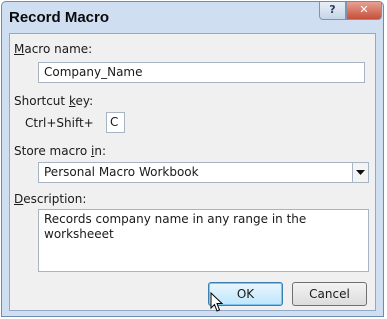 The image size is (387, 319). What do you see at coordinates (201, 72) in the screenshot?
I see `macro-name-input: Company_Name` at bounding box center [201, 72].